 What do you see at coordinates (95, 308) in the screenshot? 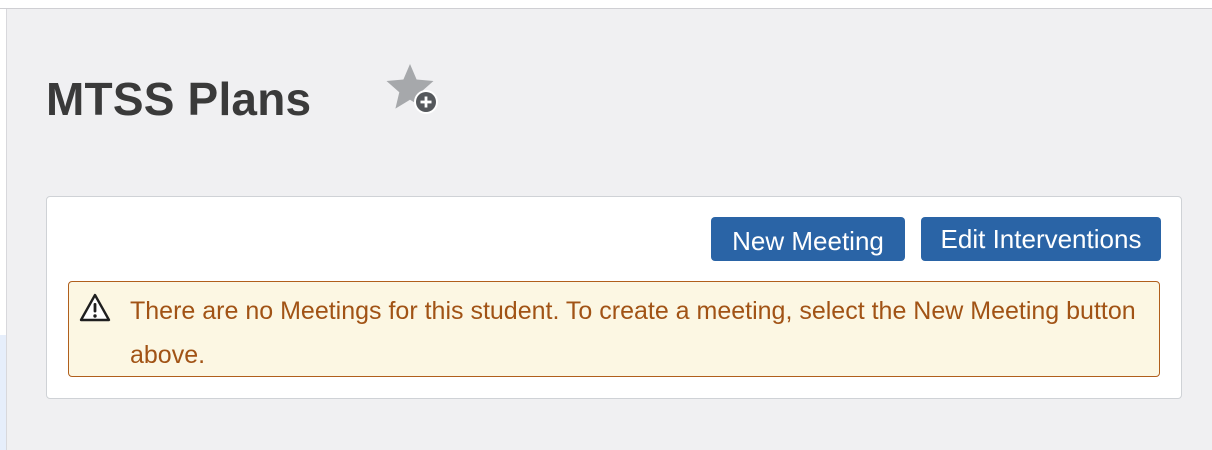
I see `warning-icon` at bounding box center [95, 308].